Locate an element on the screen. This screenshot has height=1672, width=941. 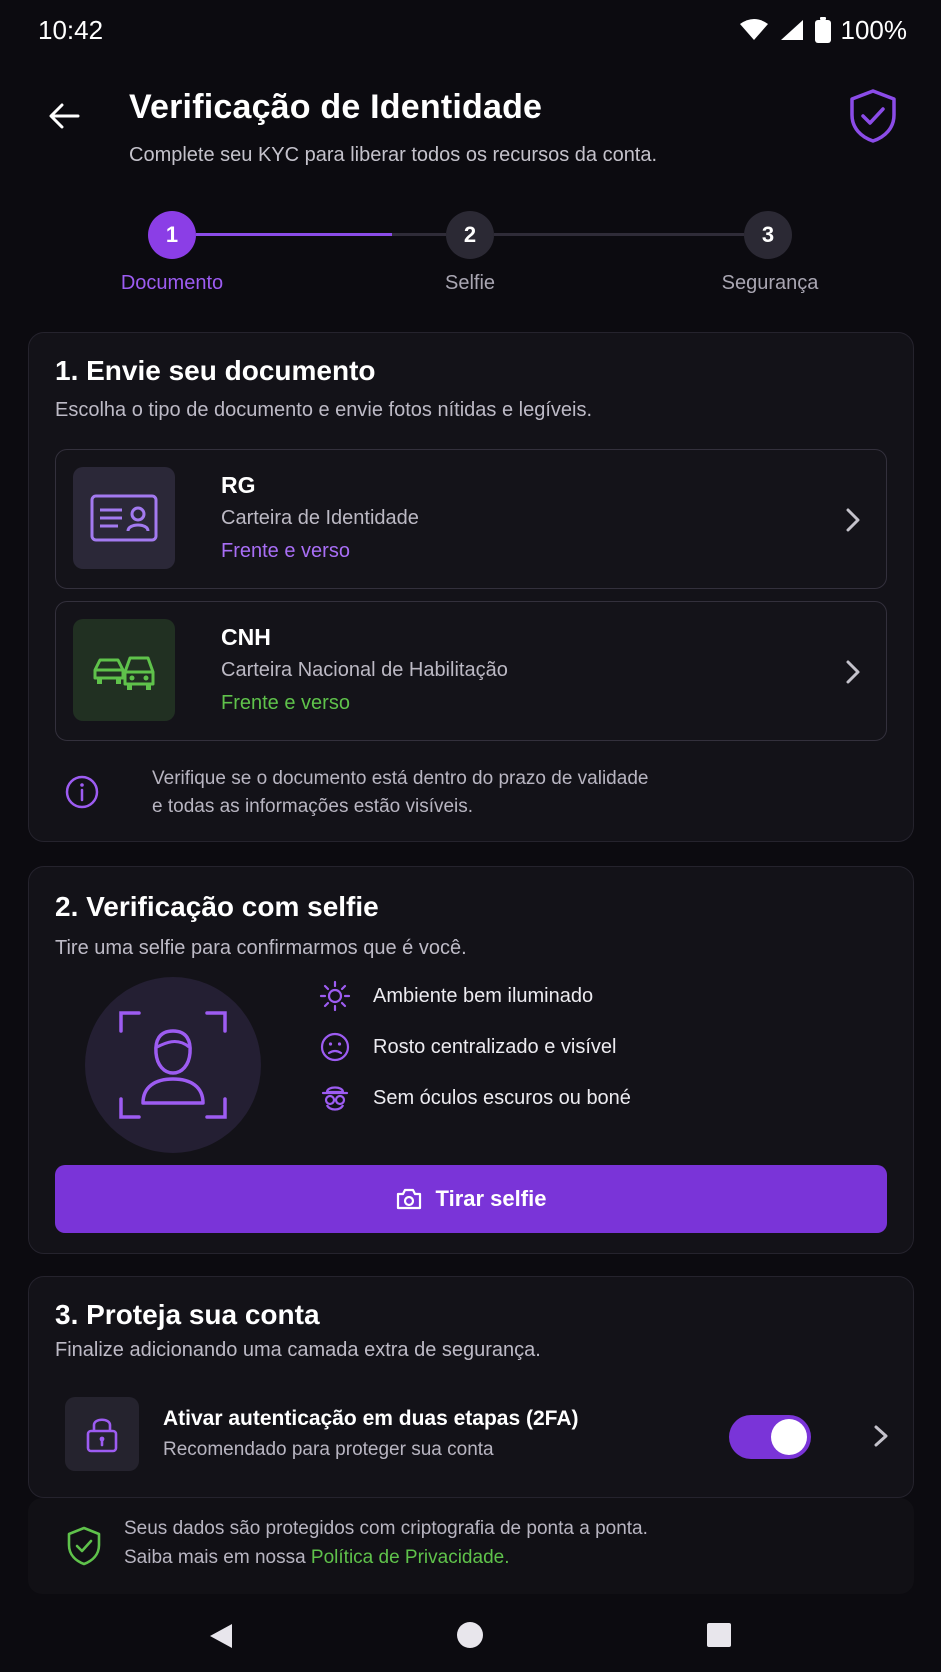
signal-icon is located at coordinates (791, 30).